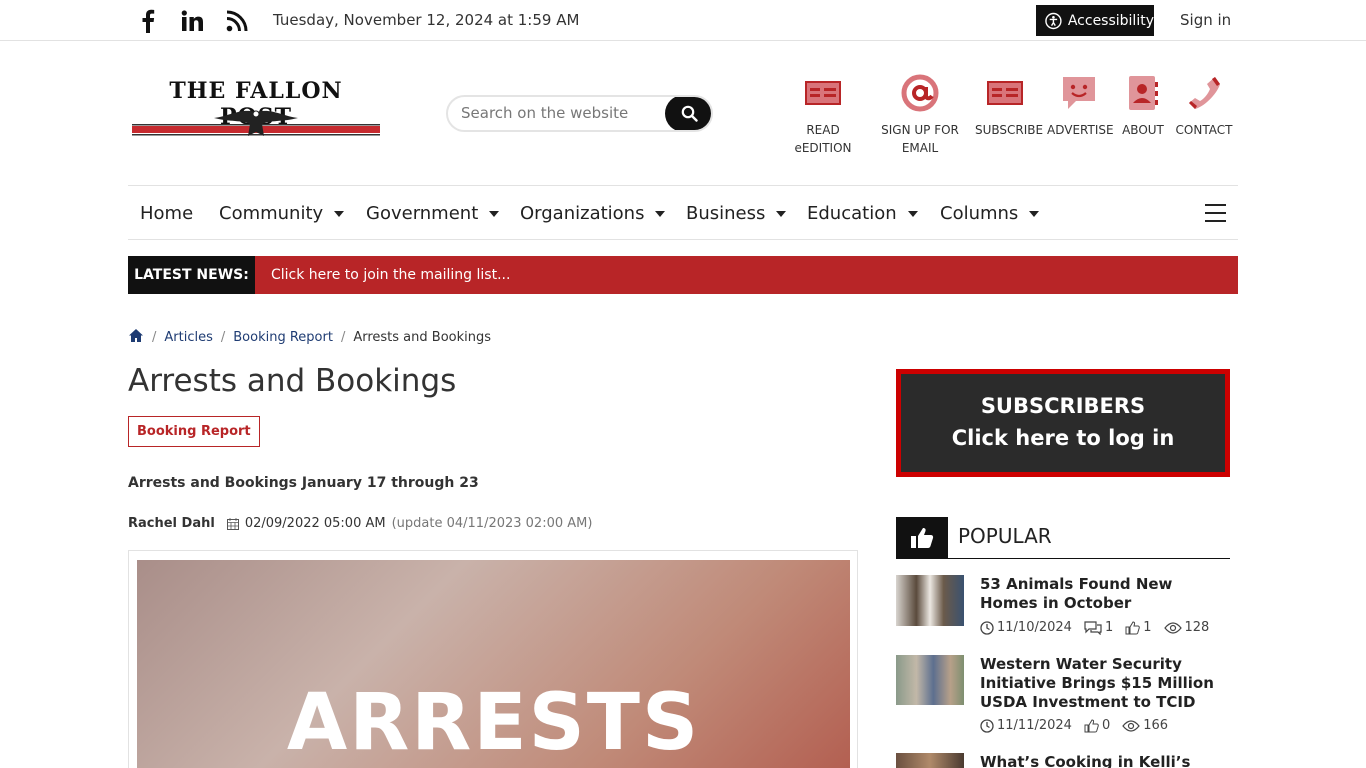 The width and height of the screenshot is (1366, 768). What do you see at coordinates (191, 275) in the screenshot?
I see `latest-news-label: LATEST NEWS:` at bounding box center [191, 275].